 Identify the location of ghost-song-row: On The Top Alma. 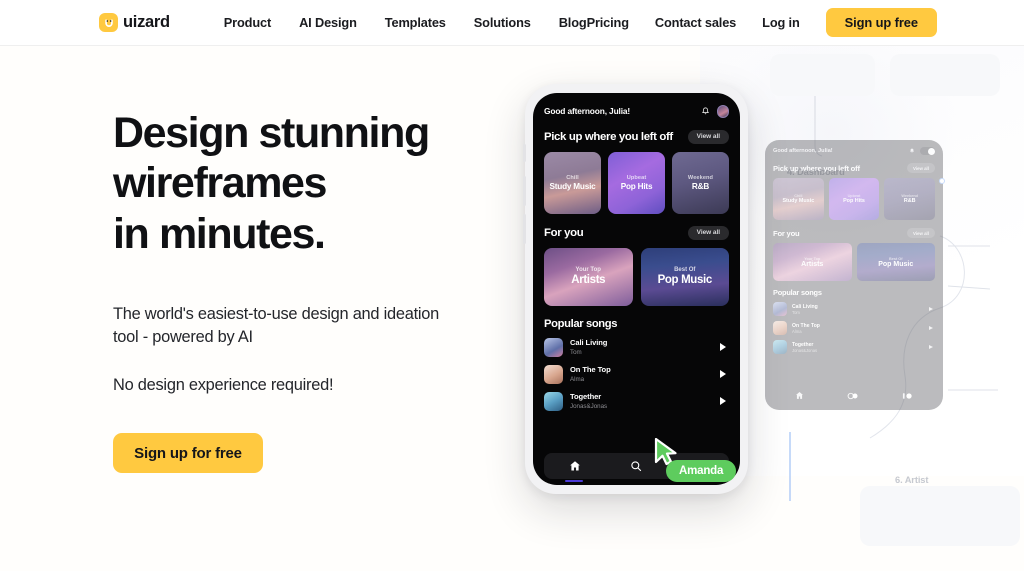
(854, 328).